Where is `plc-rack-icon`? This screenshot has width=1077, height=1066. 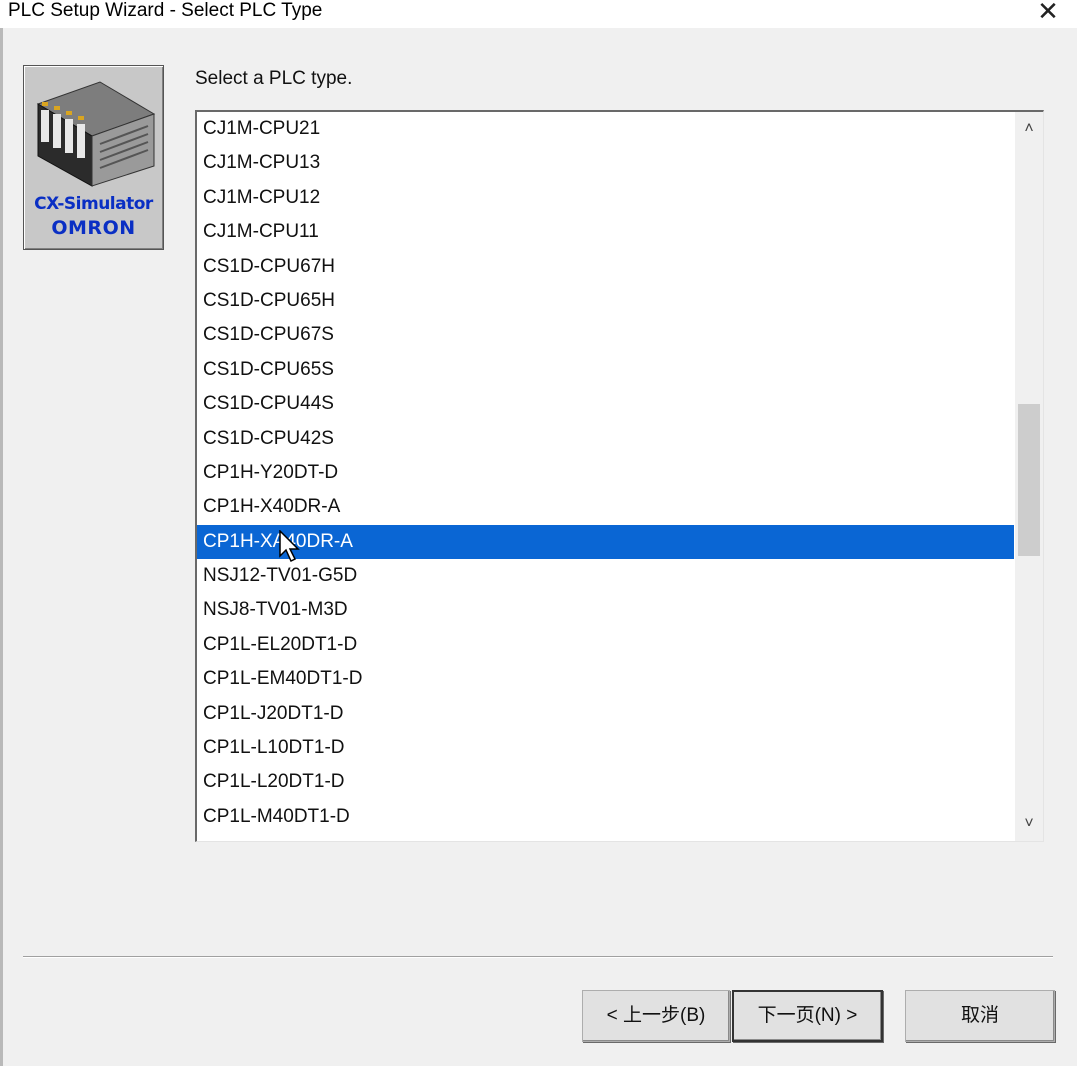 plc-rack-icon is located at coordinates (96, 134).